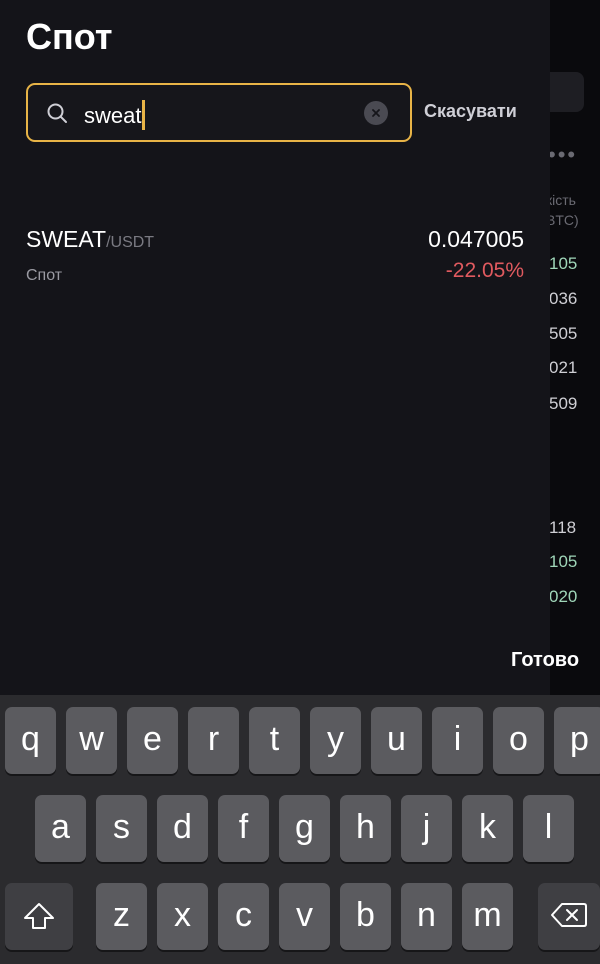 The height and width of the screenshot is (964, 600). Describe the element at coordinates (219, 112) in the screenshot. I see `search-input: sweat` at that location.